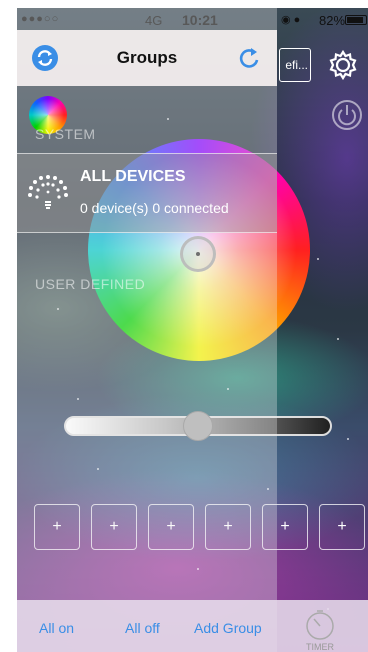  What do you see at coordinates (48, 192) in the screenshot?
I see `bulb-icon` at bounding box center [48, 192].